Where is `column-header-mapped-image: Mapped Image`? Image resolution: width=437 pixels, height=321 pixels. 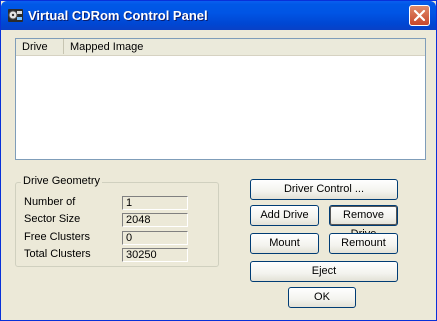 column-header-mapped-image: Mapped Image is located at coordinates (129, 46).